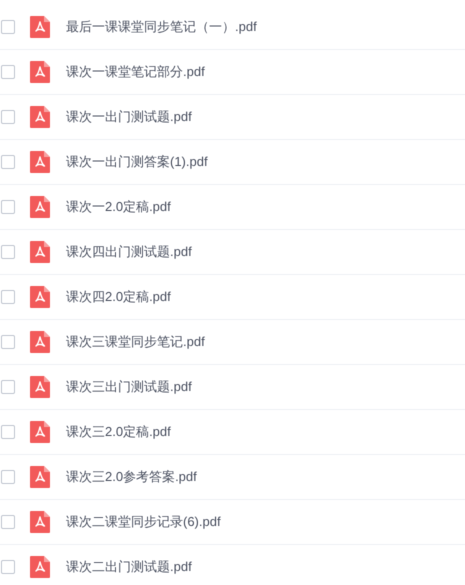  What do you see at coordinates (118, 207) in the screenshot?
I see `file-name: 课次一2.0定稿.pdf` at bounding box center [118, 207].